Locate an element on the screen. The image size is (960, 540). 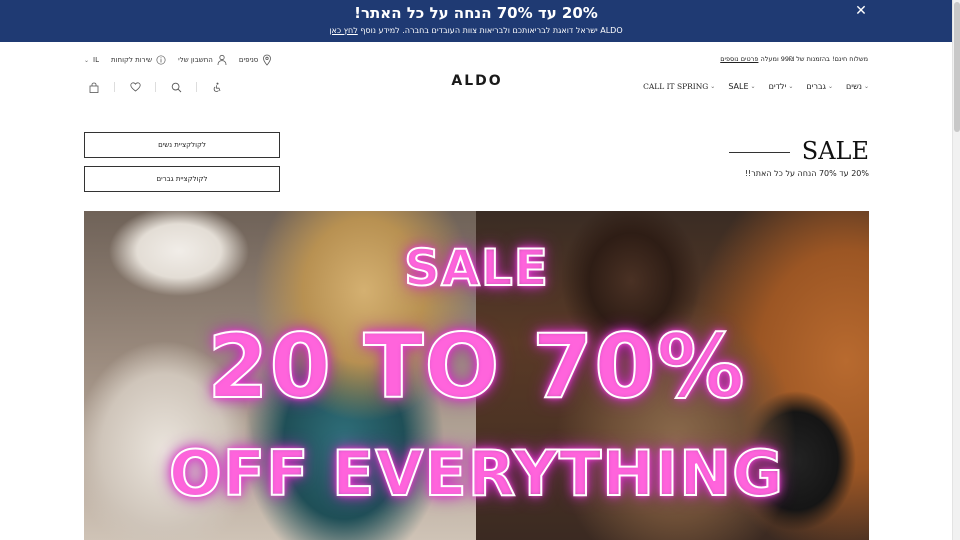
stores-link: סניפים is located at coordinates (256, 60).